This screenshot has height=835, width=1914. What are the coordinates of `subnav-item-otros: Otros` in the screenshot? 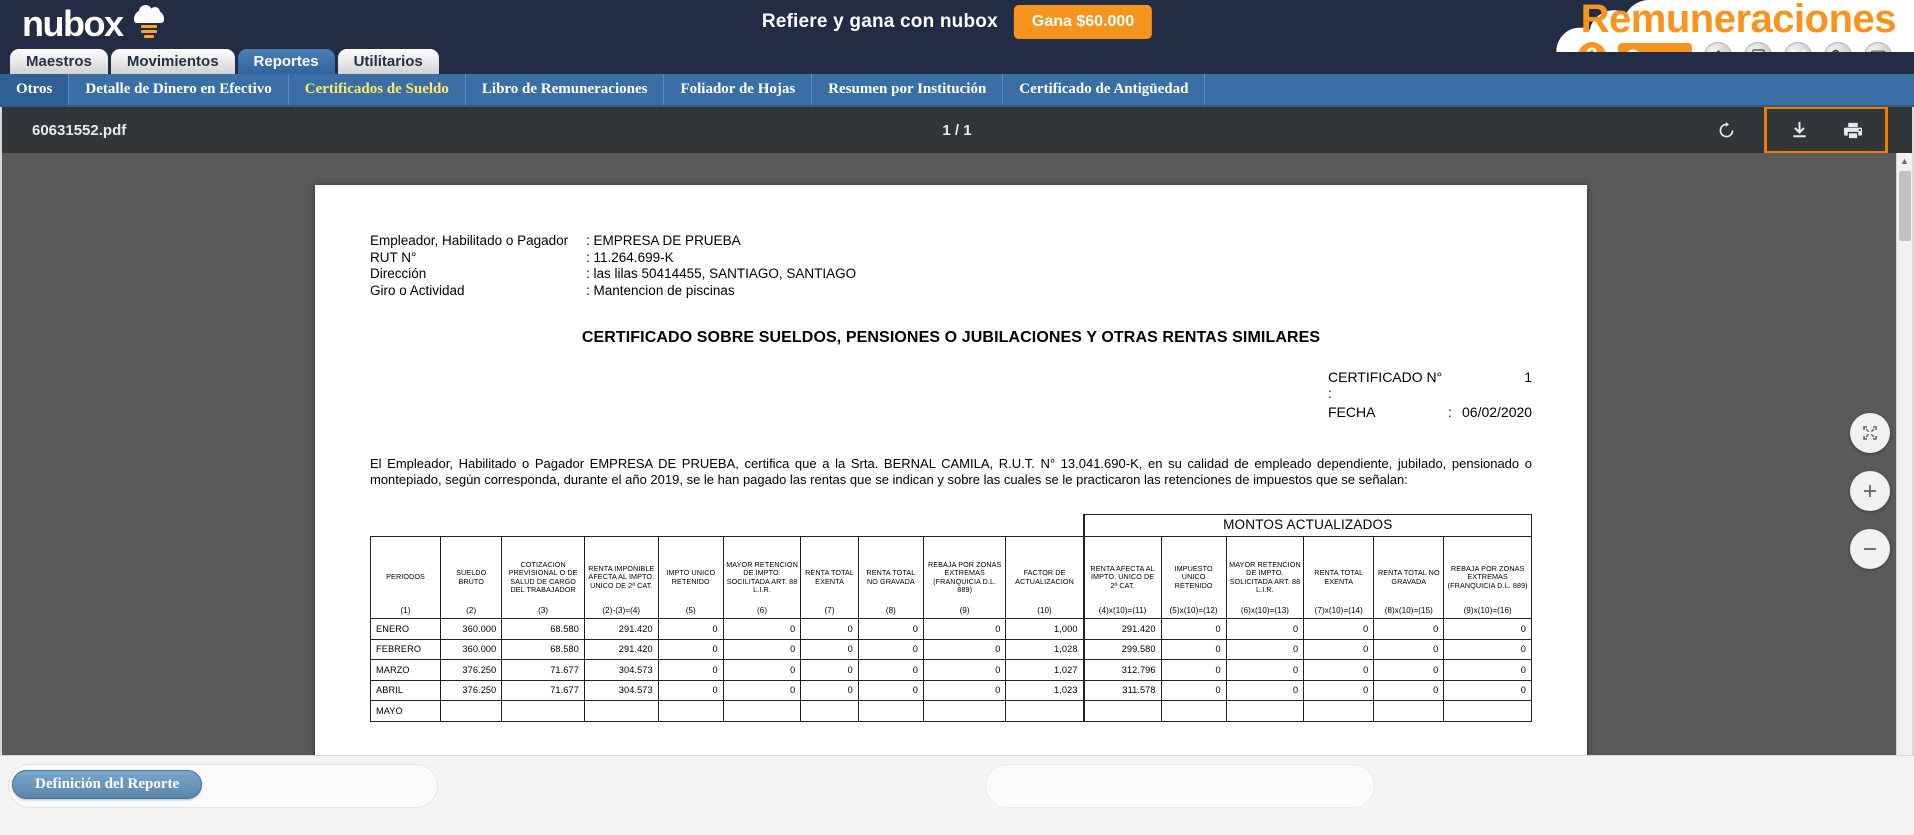 It's located at (35, 89).